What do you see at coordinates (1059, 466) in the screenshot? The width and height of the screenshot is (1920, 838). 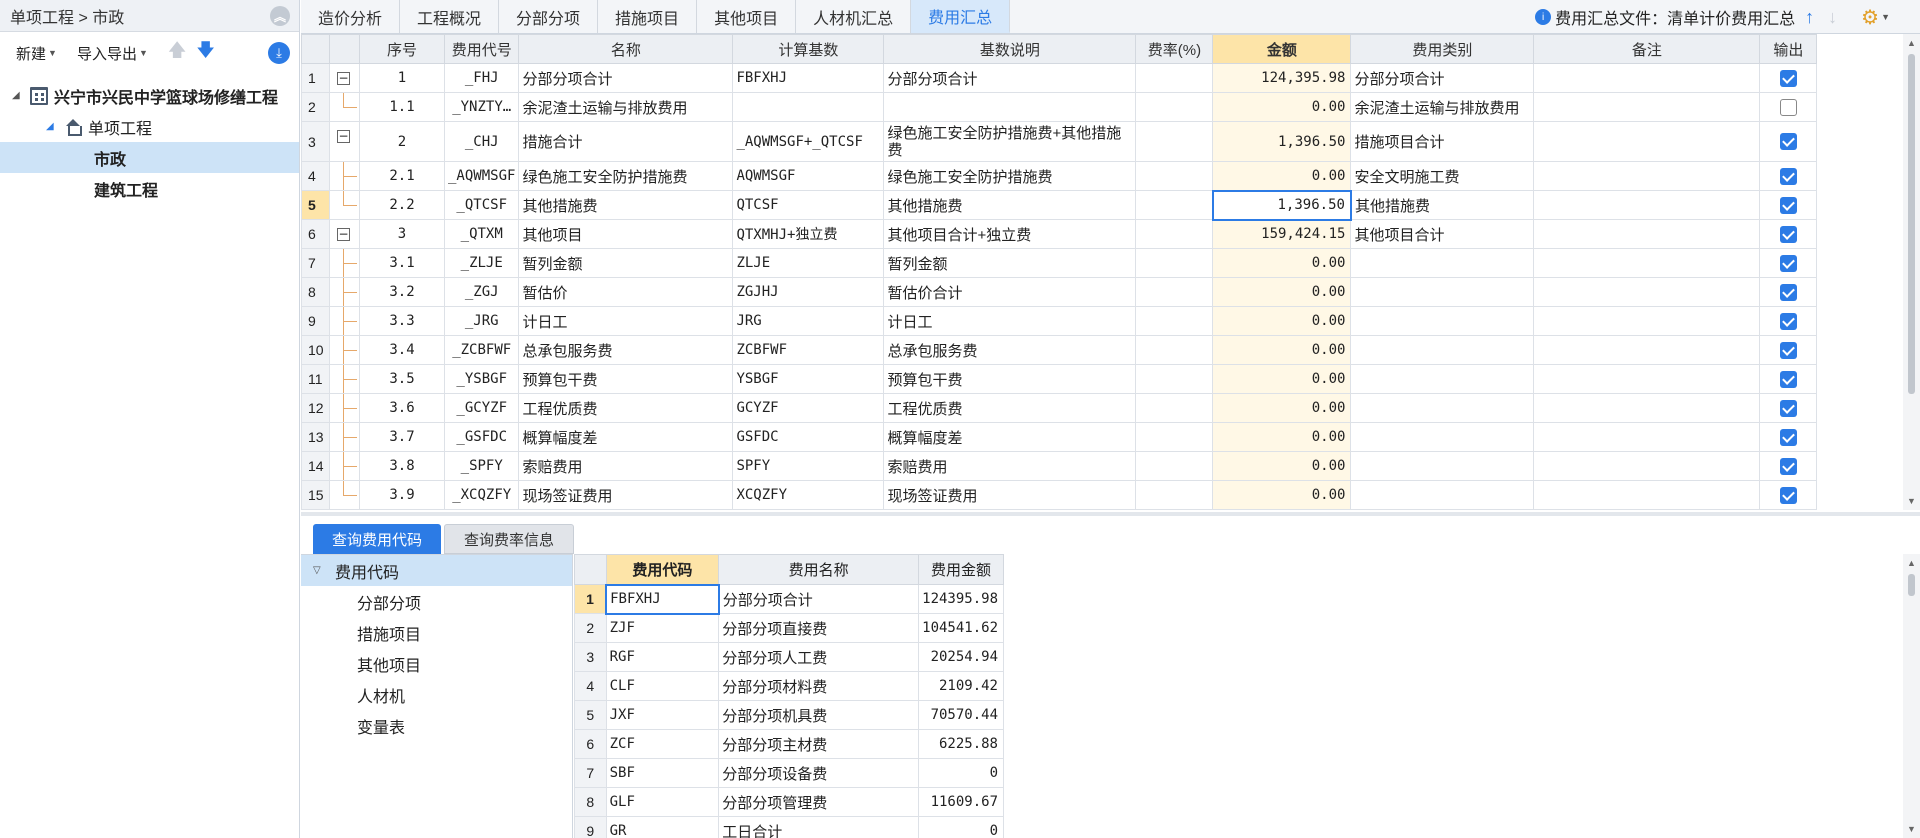 I see `table-row: 14 3.8 _SPFY 索赔费用 SPFY 索赔费用 0.00` at bounding box center [1059, 466].